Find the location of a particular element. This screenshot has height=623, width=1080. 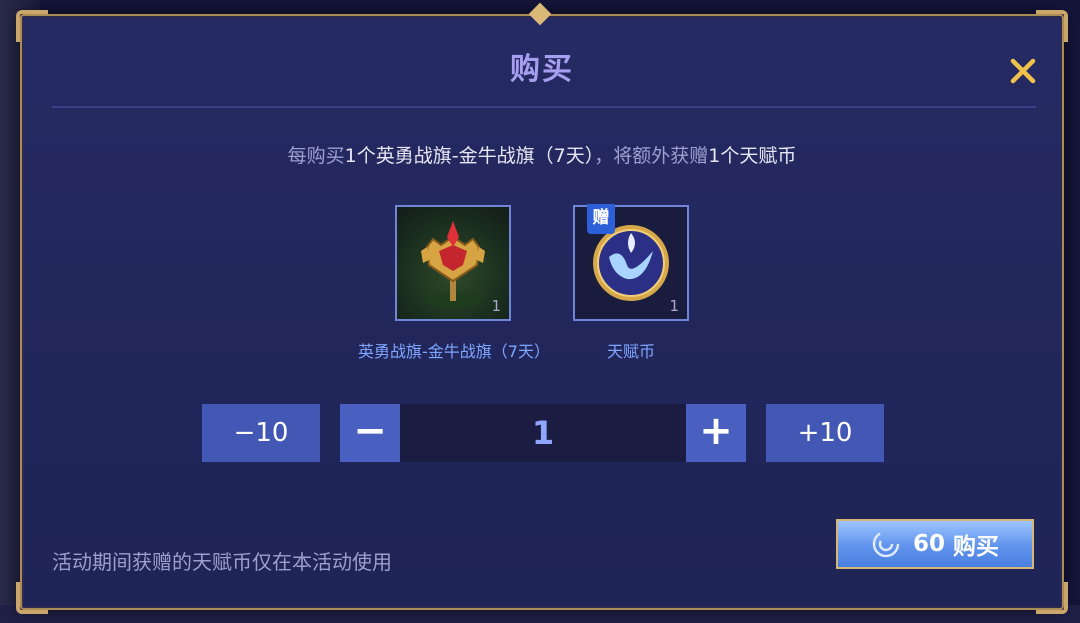

minus-ten-button: −10 is located at coordinates (261, 433).